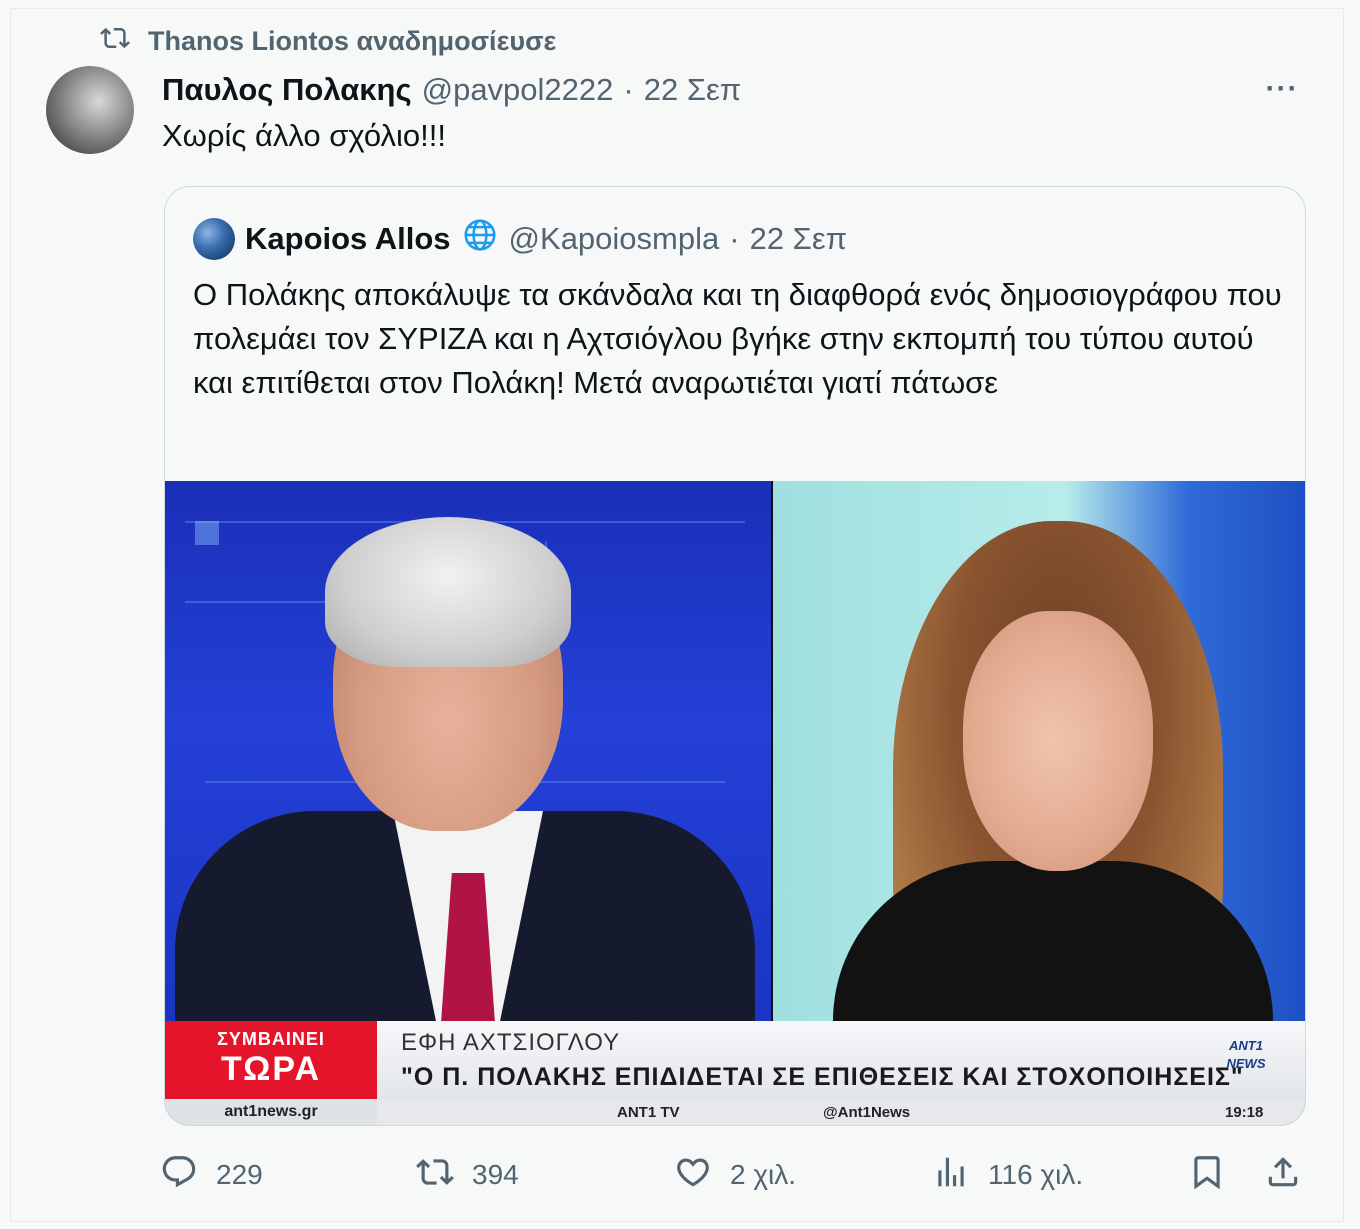  What do you see at coordinates (271, 1039) in the screenshot?
I see `ticker-small: ΣΥΜΒΑΙΝΕΙ` at bounding box center [271, 1039].